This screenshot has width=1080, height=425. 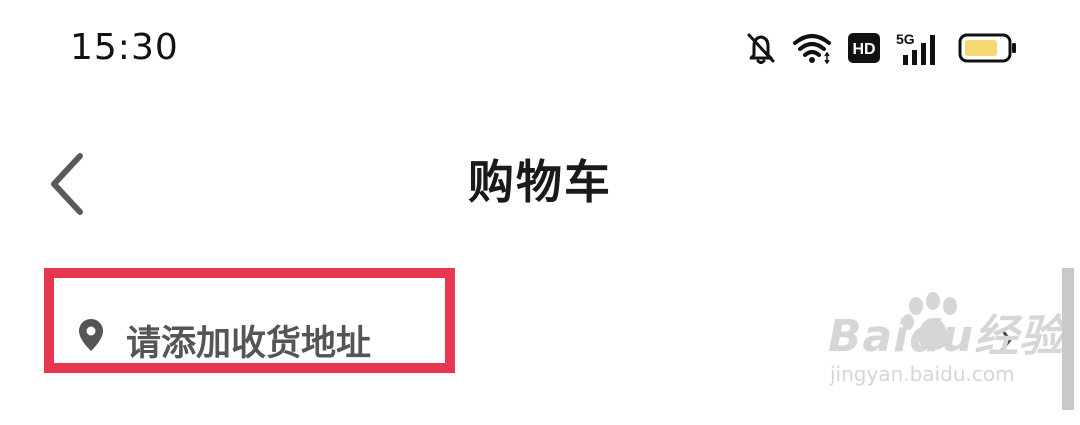 What do you see at coordinates (124, 47) in the screenshot?
I see `status-time: 15:30` at bounding box center [124, 47].